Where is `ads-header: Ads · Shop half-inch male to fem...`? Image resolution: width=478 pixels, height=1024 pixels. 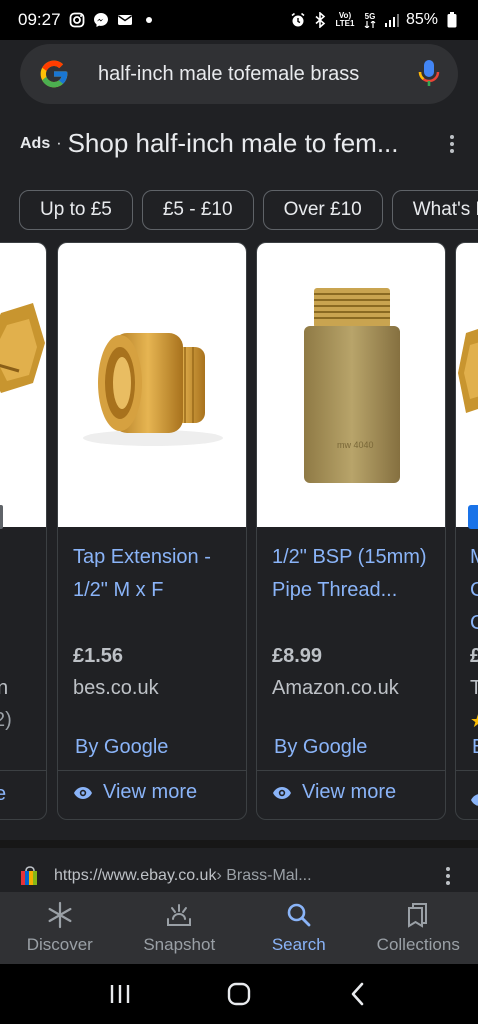 ads-header: Ads · Shop half-inch male to fem... is located at coordinates (242, 143).